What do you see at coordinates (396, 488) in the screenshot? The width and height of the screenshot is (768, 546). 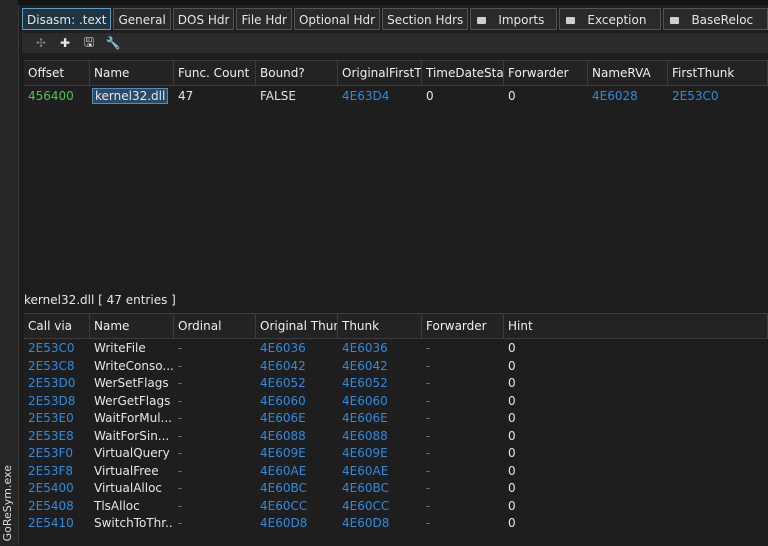 I see `list-item: 2E5400 VirtualAlloc - 4E60BC 4E60BC - 0` at bounding box center [396, 488].